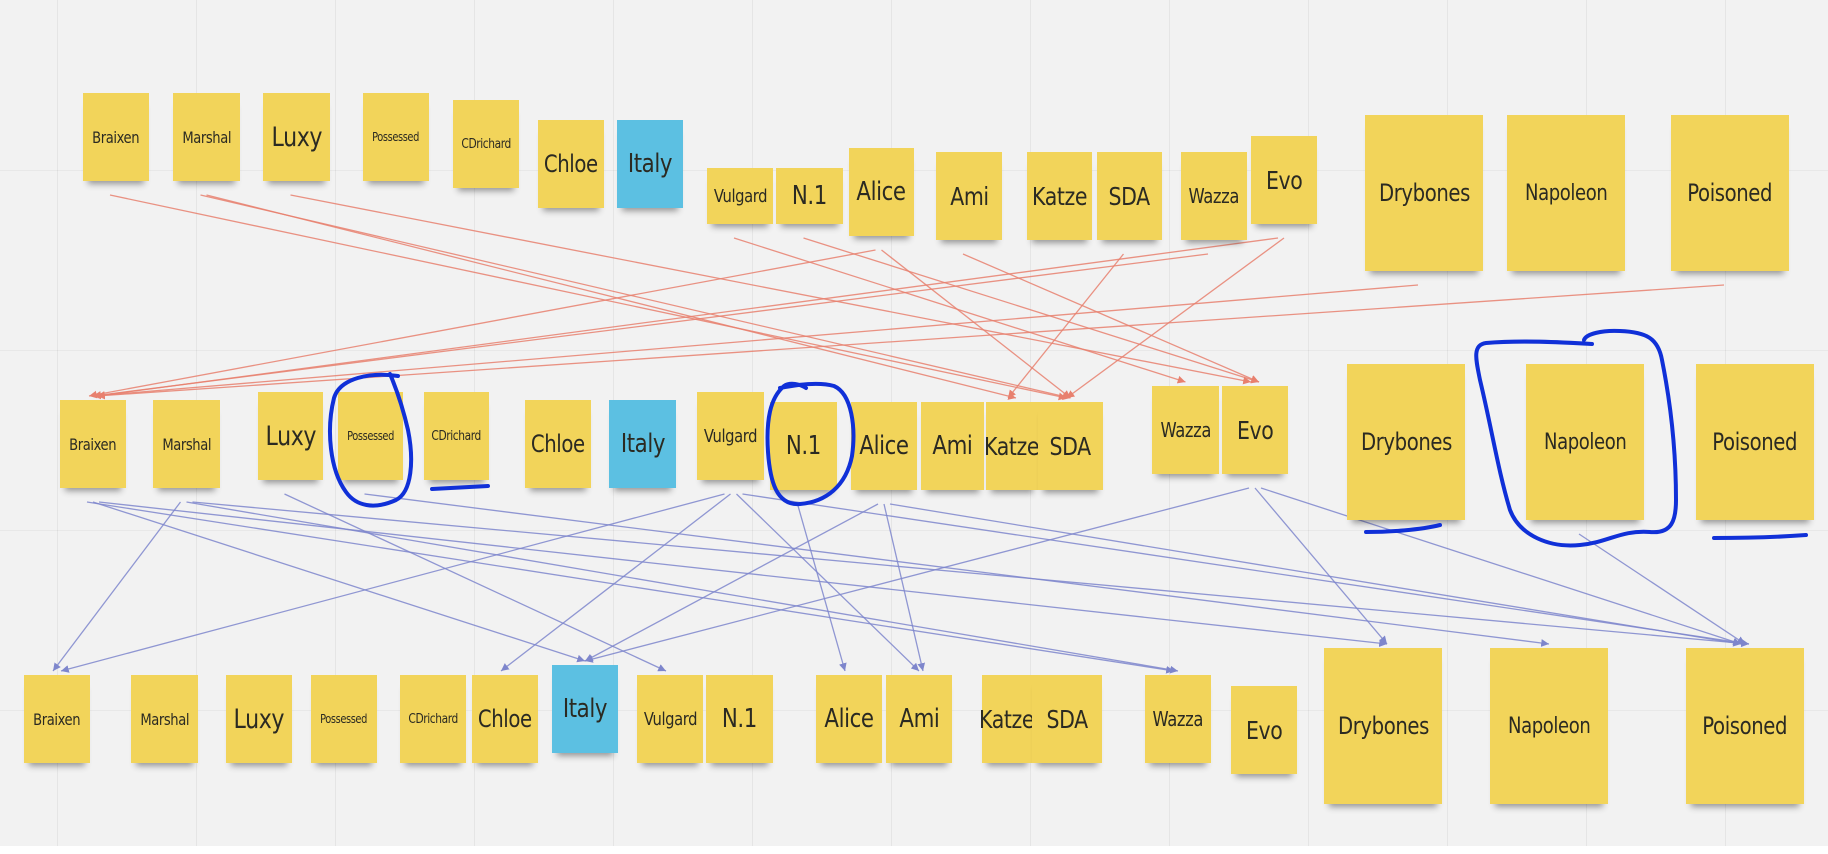 The height and width of the screenshot is (854, 1828). I want to click on sticky-note-top-luxy: Luxy, so click(296, 137).